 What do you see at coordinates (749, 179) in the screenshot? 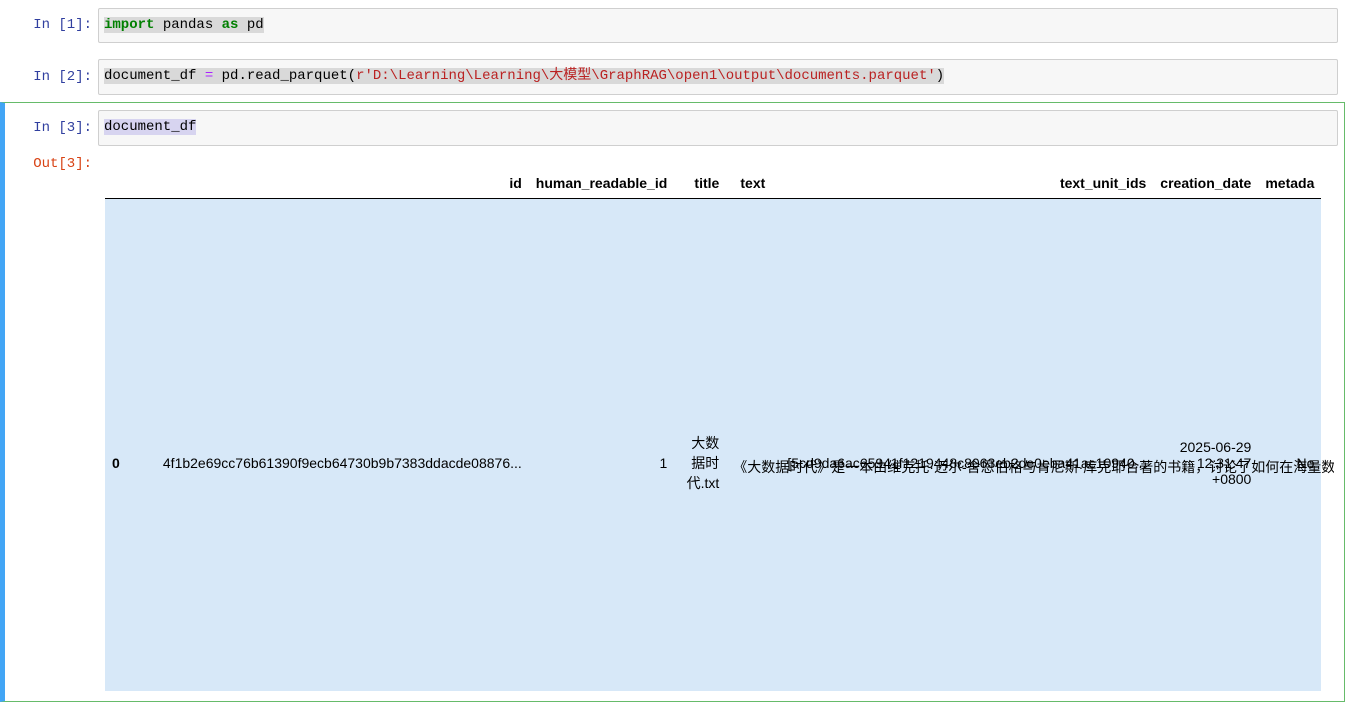
I see `col-header-text: text` at bounding box center [749, 179].